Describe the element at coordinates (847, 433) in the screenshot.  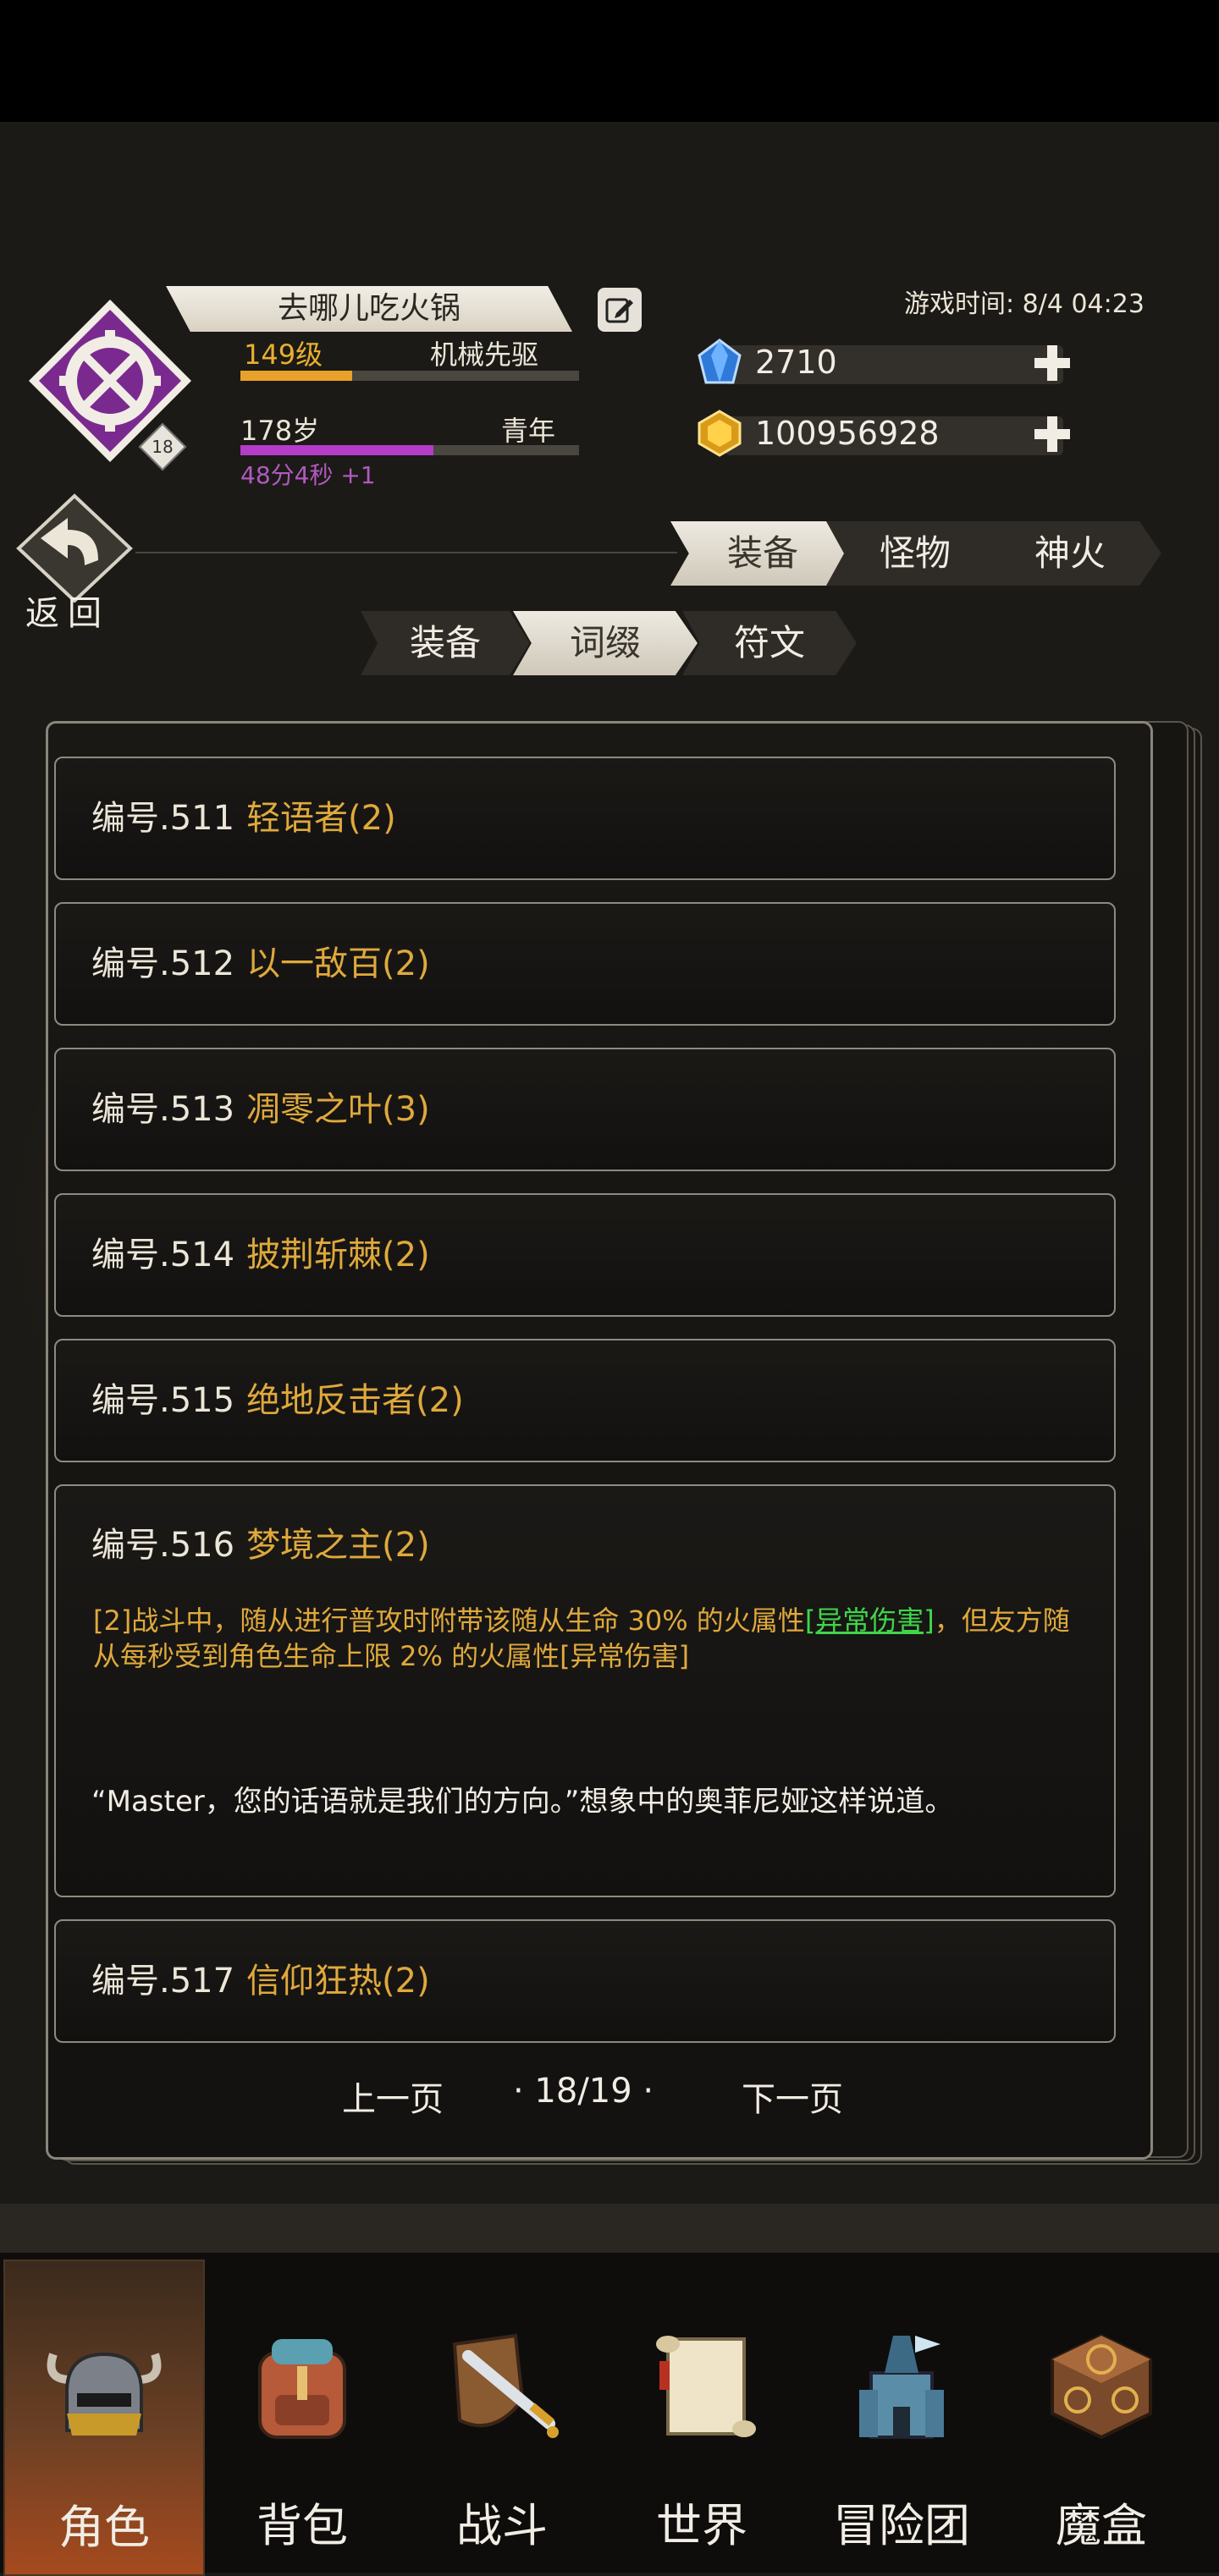
I see `gold-amount: 100956928` at that location.